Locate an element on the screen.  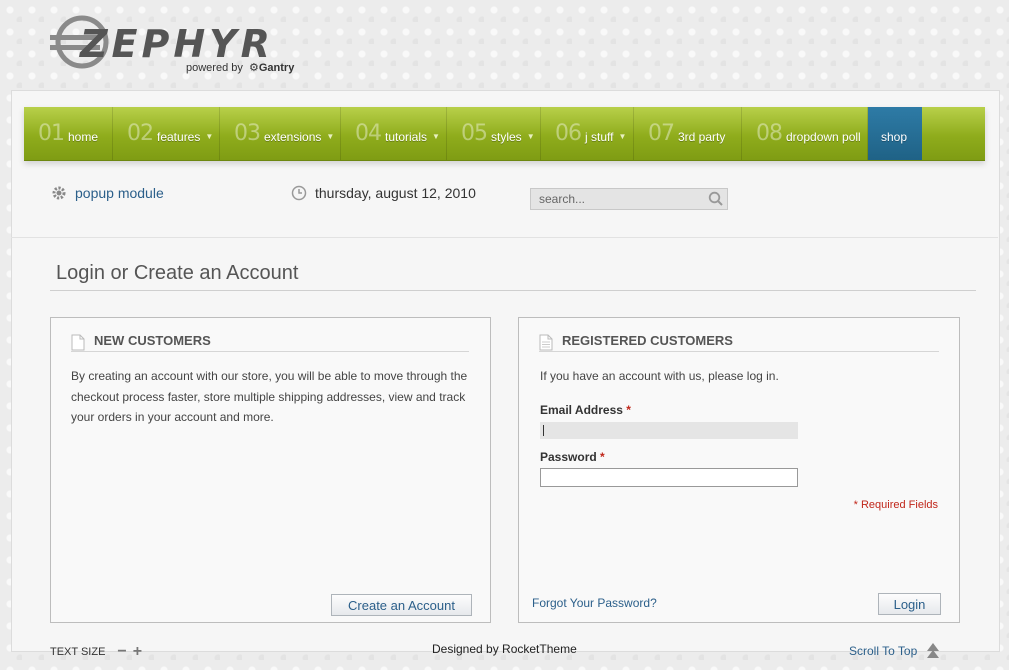
designed-by: Designed by RocketTheme is located at coordinates (504, 649).